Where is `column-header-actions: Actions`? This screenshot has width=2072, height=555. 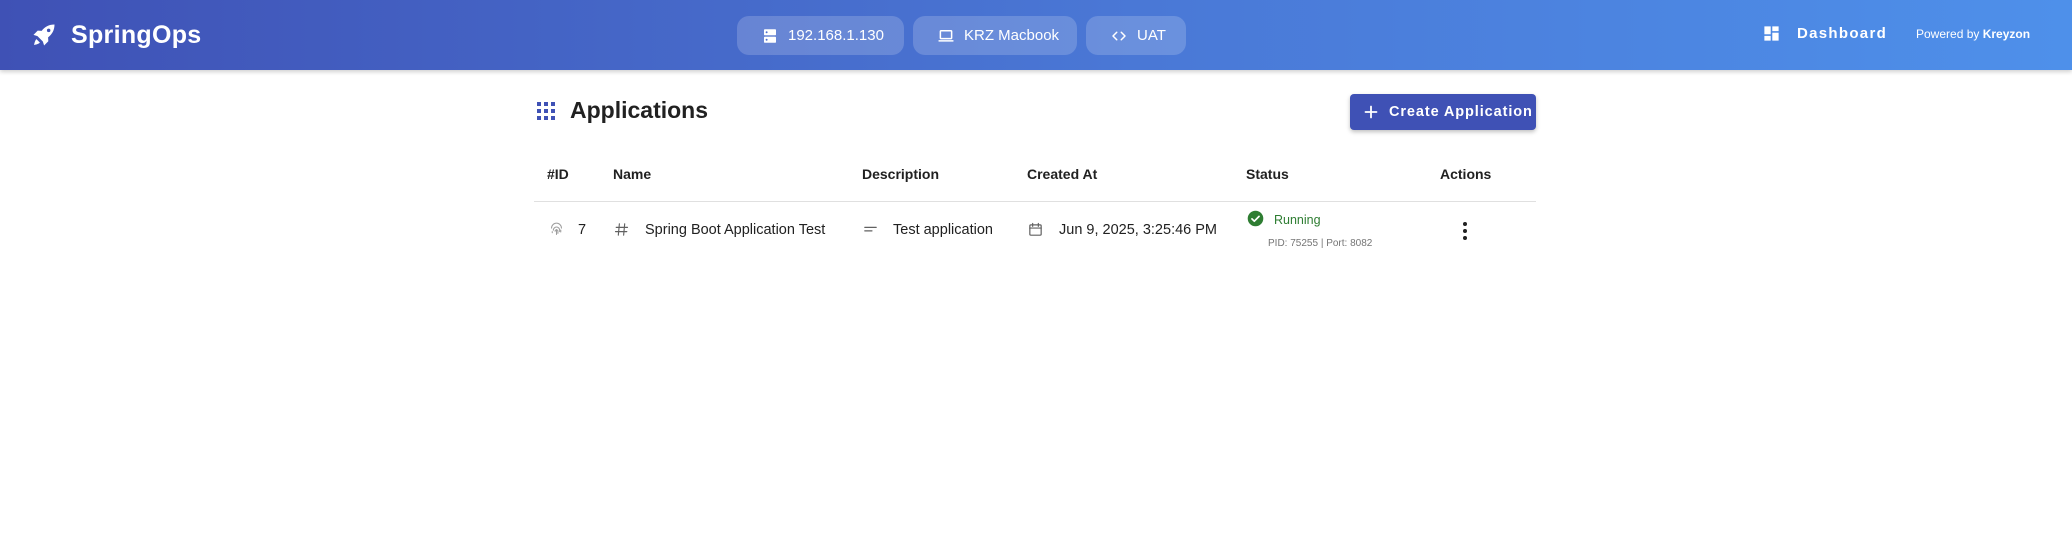
column-header-actions: Actions is located at coordinates (1466, 174).